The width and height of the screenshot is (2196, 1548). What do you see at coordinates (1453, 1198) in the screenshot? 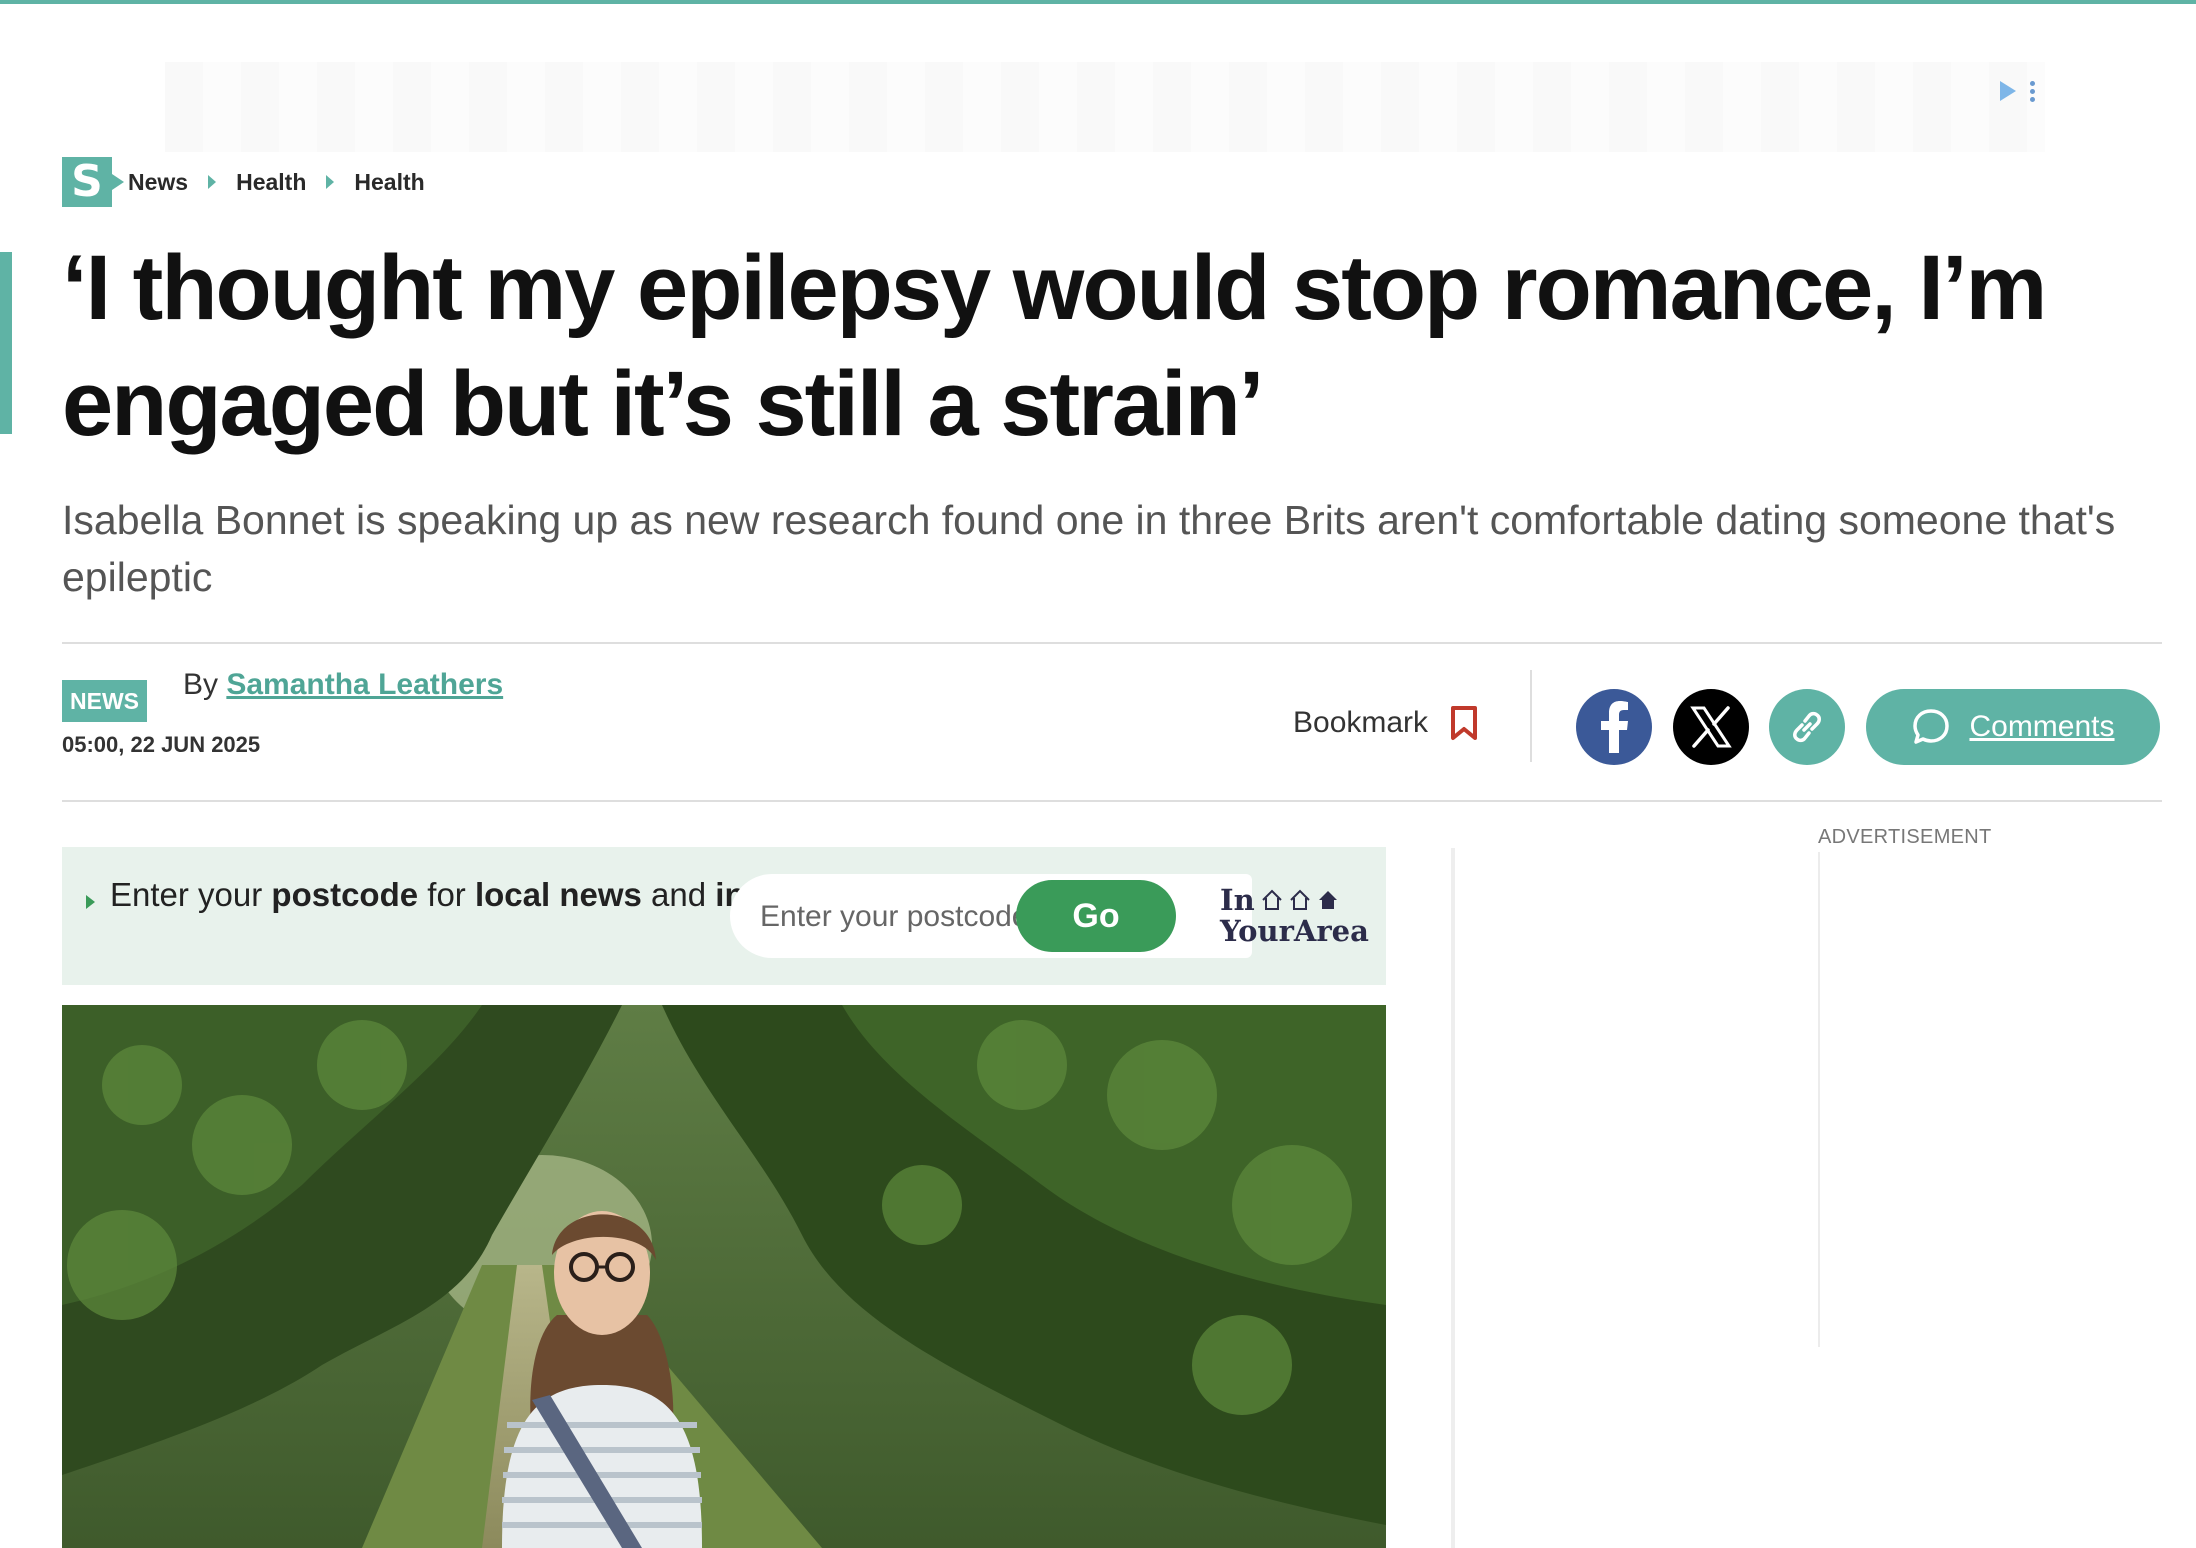
I see `column-divider` at bounding box center [1453, 1198].